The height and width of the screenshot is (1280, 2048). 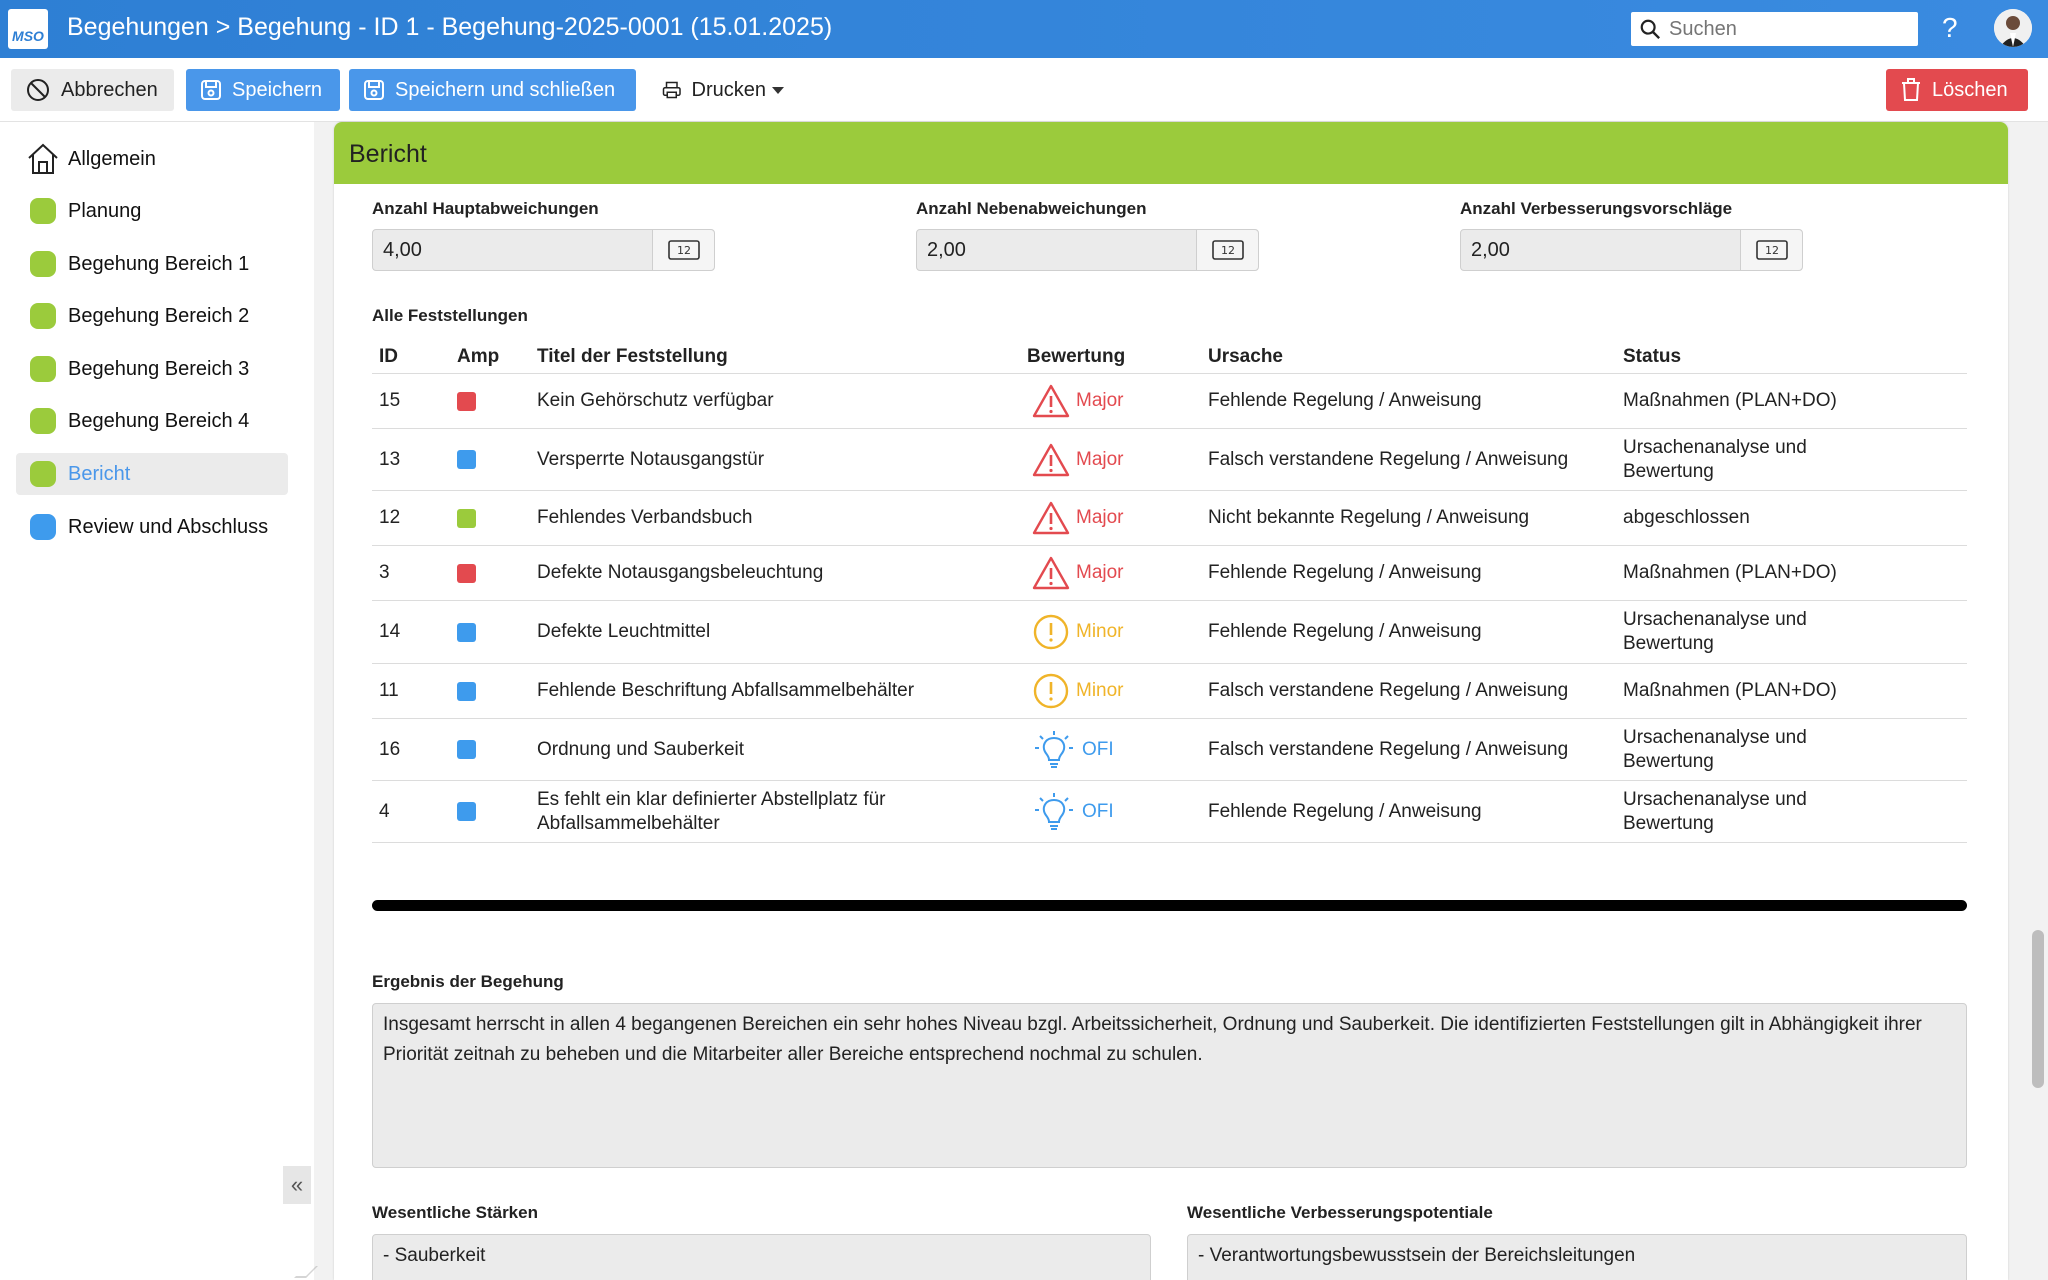 I want to click on sidebar-item-label: Begehung Bereich 2, so click(x=159, y=315).